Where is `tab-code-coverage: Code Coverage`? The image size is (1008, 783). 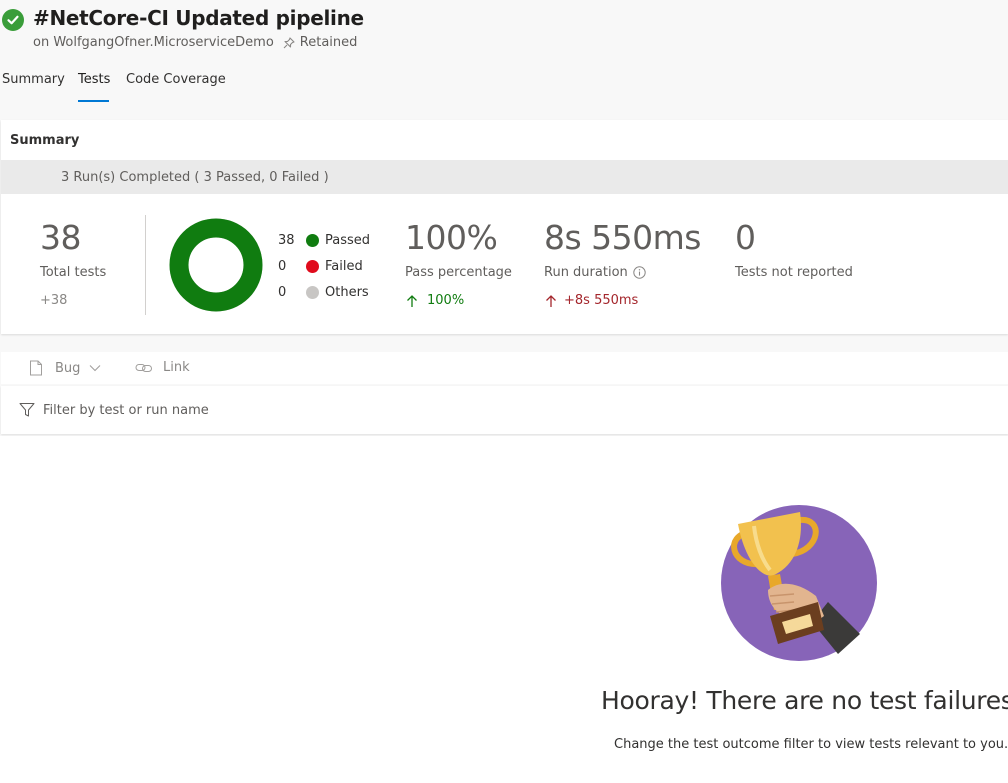
tab-code-coverage: Code Coverage is located at coordinates (176, 79).